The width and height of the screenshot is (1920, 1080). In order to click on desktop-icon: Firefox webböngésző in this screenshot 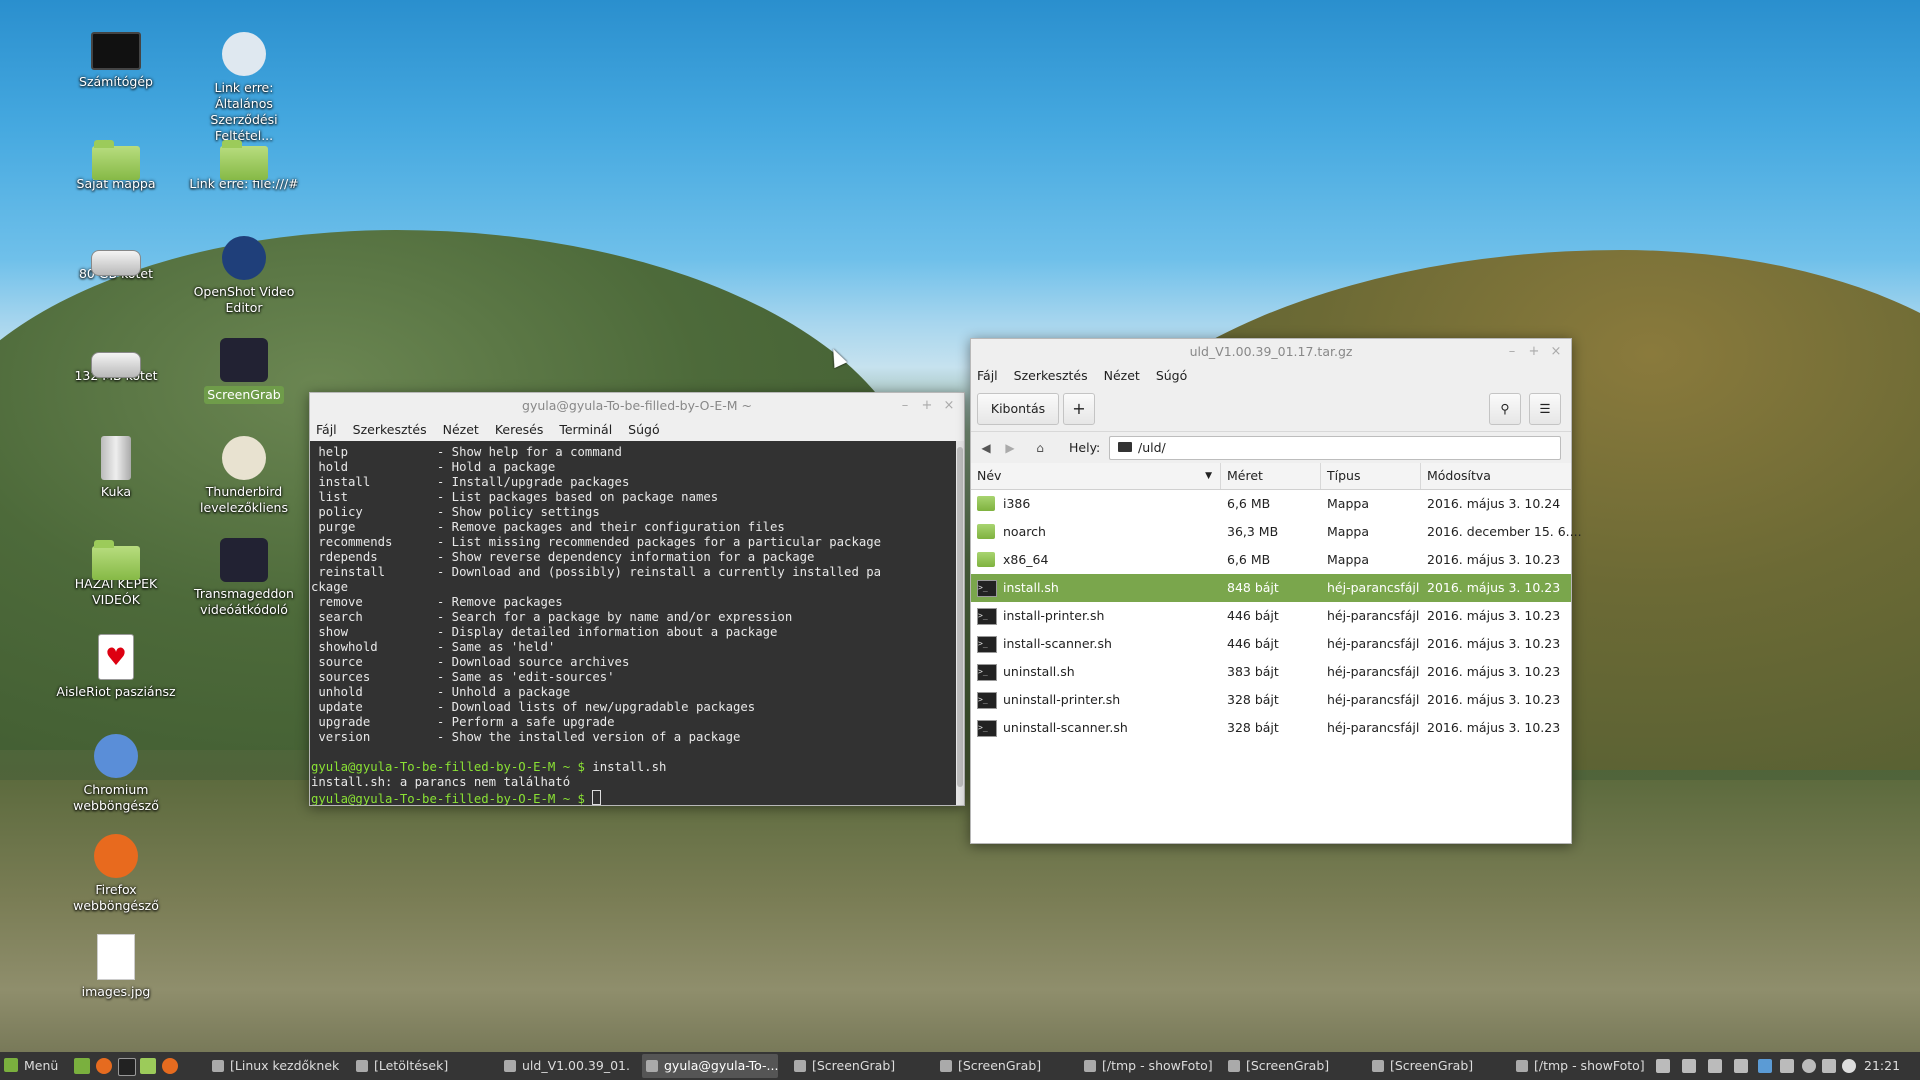, I will do `click(116, 874)`.